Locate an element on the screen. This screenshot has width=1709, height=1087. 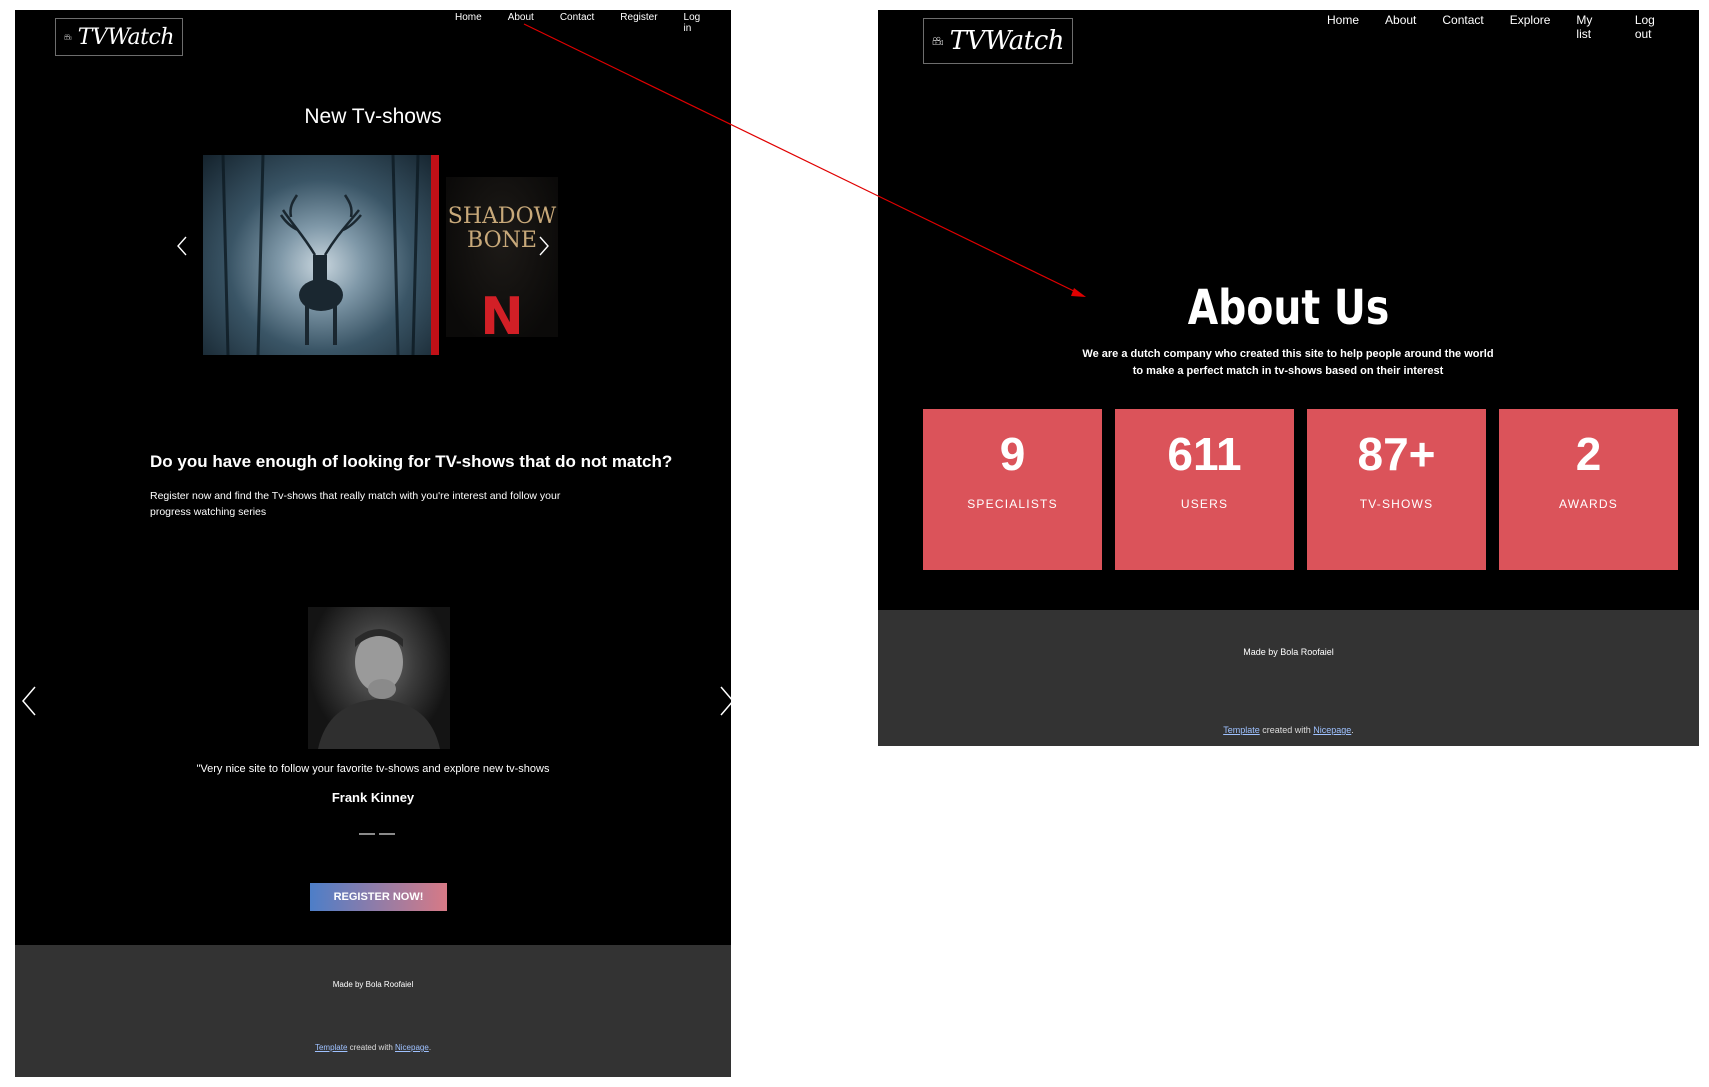
navigation-arrow-annotation is located at coordinates (804, 160).